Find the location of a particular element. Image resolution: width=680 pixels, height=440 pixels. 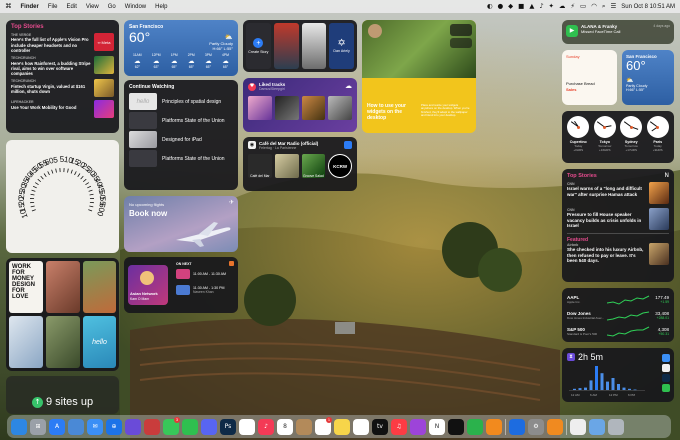

reminders-widget: Sunday Purchase Bread Sales is located at coordinates (589, 77).